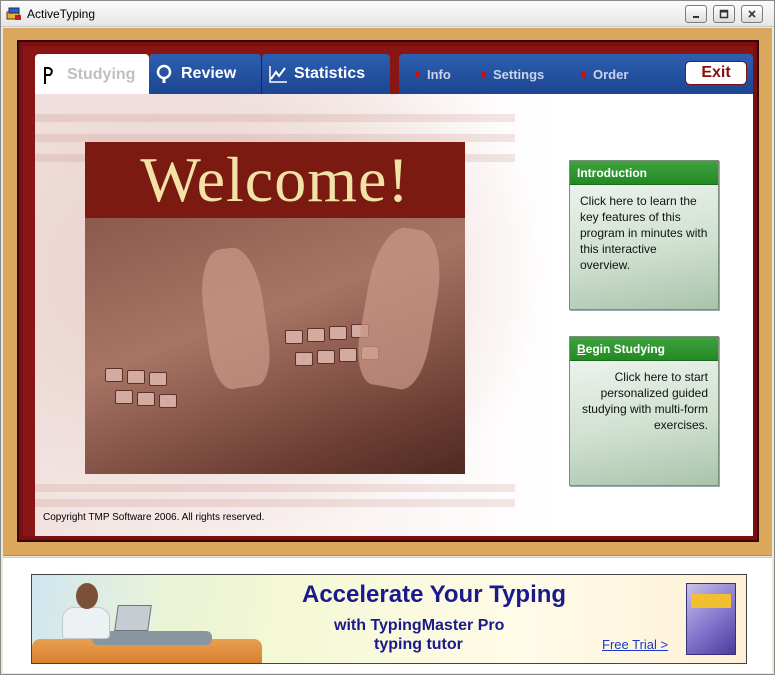 This screenshot has width=775, height=675. I want to click on menu-settings: Settings, so click(512, 74).